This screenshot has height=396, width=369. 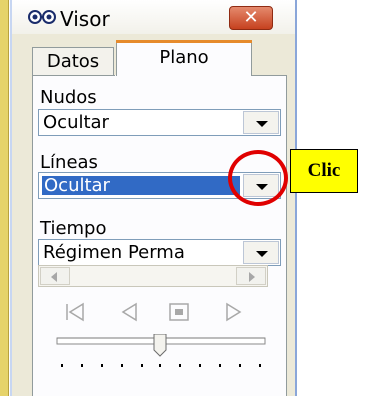 What do you see at coordinates (68, 97) in the screenshot?
I see `nudos-label: Nudos` at bounding box center [68, 97].